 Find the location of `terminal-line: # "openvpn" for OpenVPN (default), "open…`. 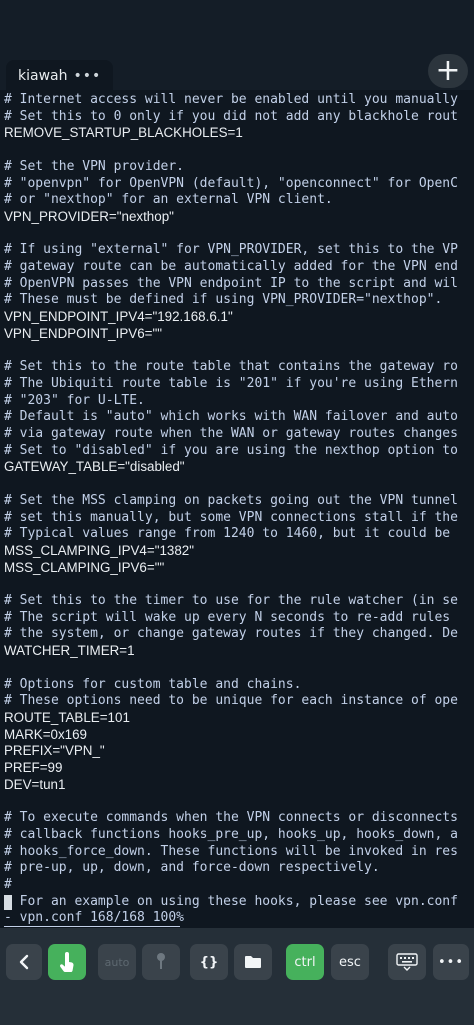

terminal-line: # "openvpn" for OpenVPN (default), "open… is located at coordinates (231, 183).